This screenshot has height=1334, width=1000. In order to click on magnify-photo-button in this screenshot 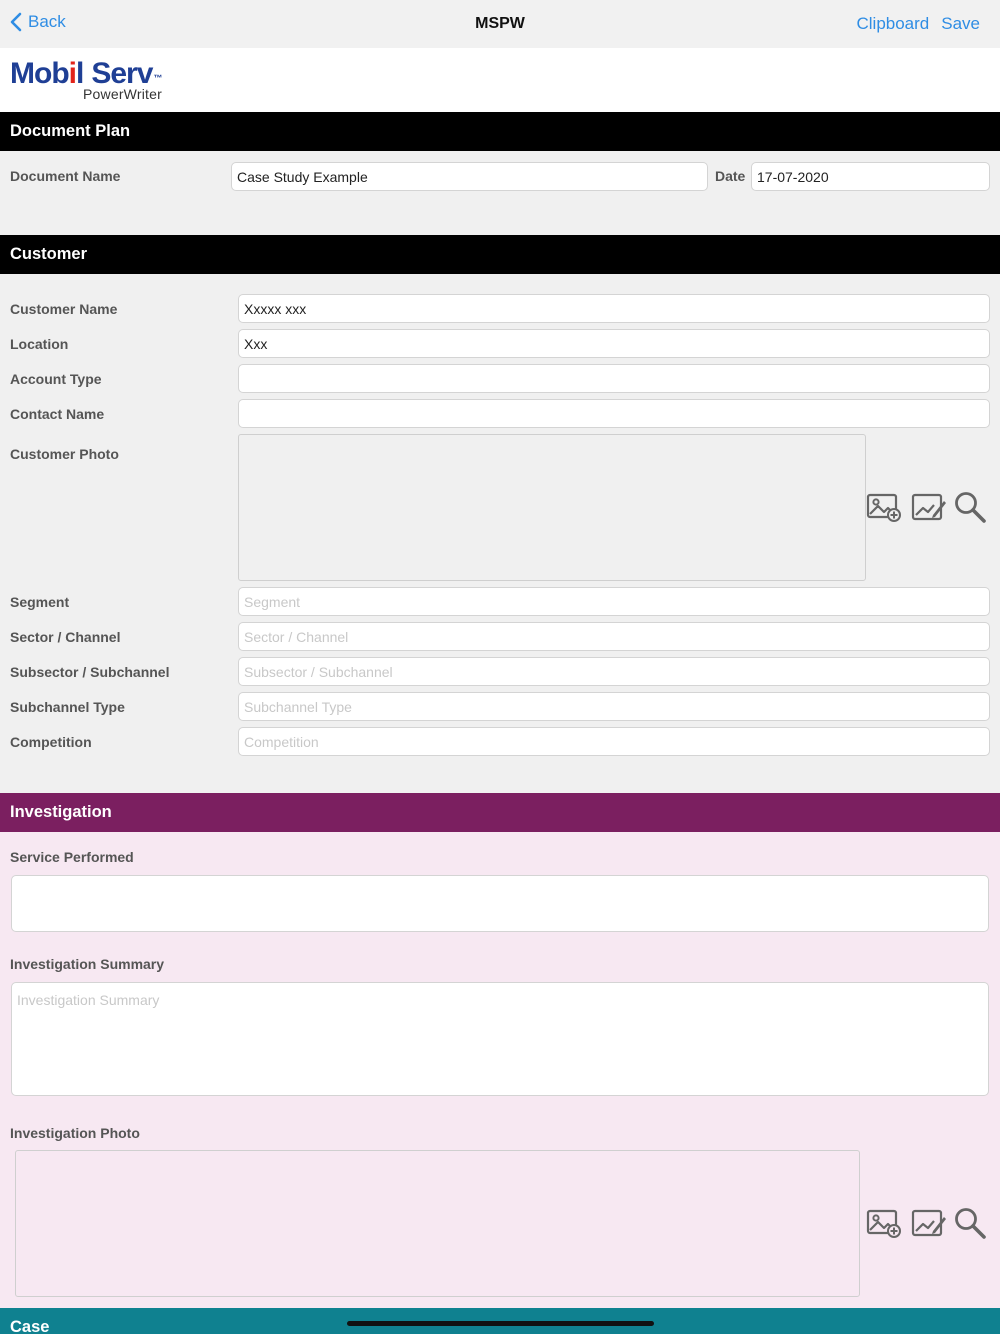, I will do `click(970, 507)`.